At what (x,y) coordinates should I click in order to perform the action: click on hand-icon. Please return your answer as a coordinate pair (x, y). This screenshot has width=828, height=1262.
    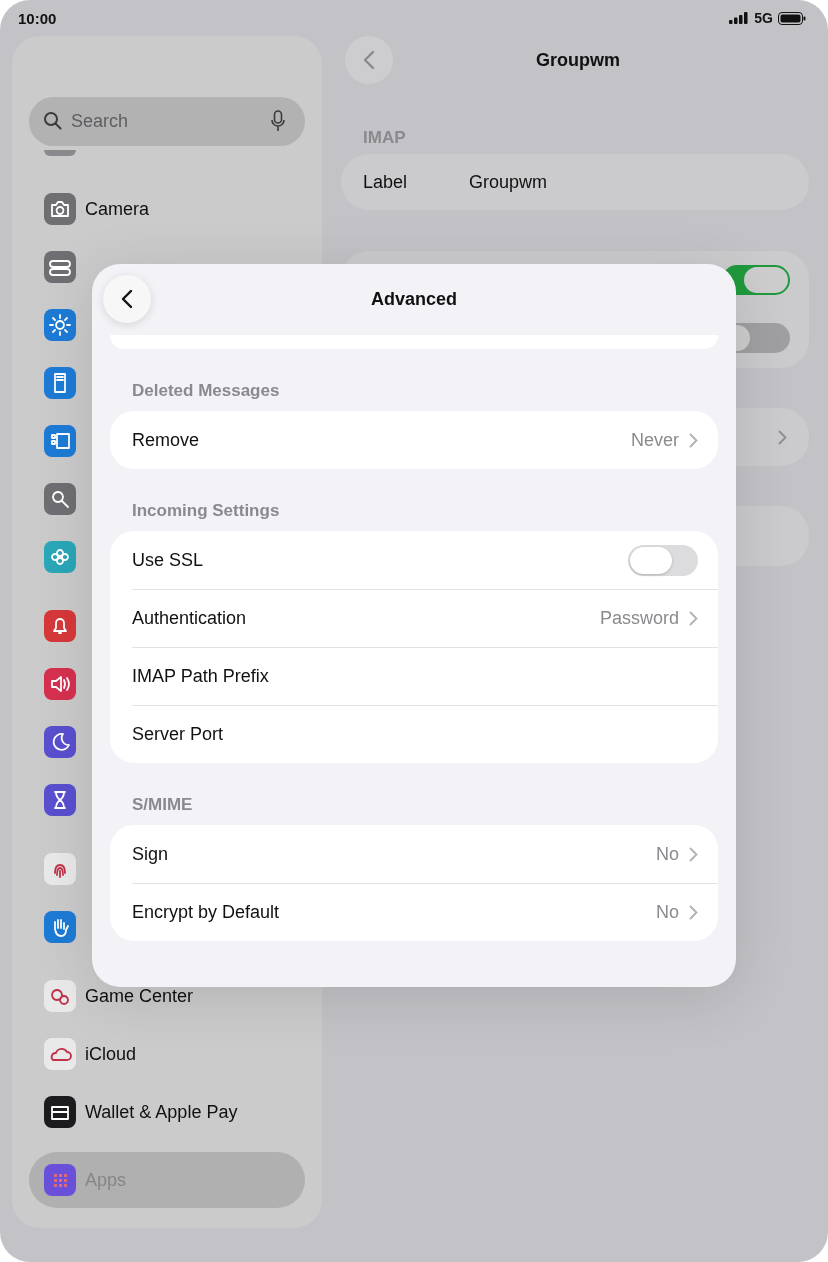
    Looking at the image, I should click on (60, 927).